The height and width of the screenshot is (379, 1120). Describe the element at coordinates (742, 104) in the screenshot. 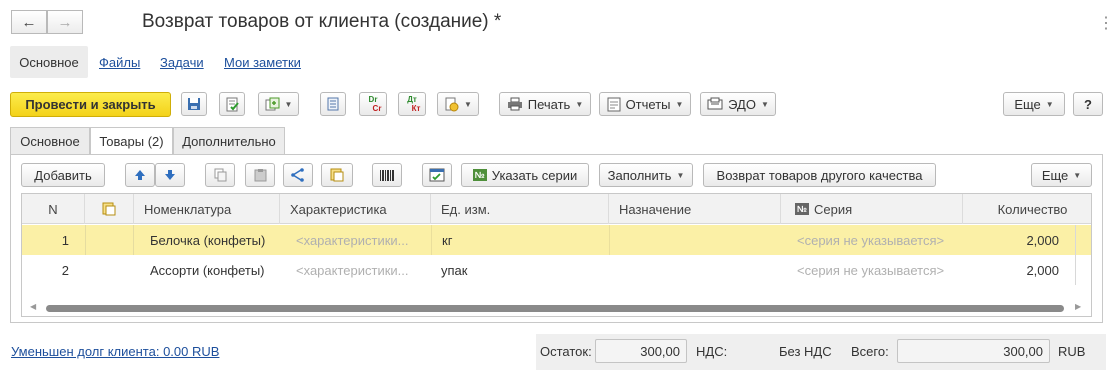

I see `edo-label: ЭДО` at that location.